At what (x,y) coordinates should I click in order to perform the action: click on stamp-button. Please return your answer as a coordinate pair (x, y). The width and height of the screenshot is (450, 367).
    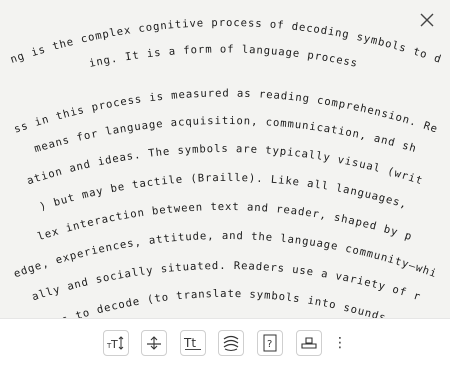
    Looking at the image, I should click on (309, 343).